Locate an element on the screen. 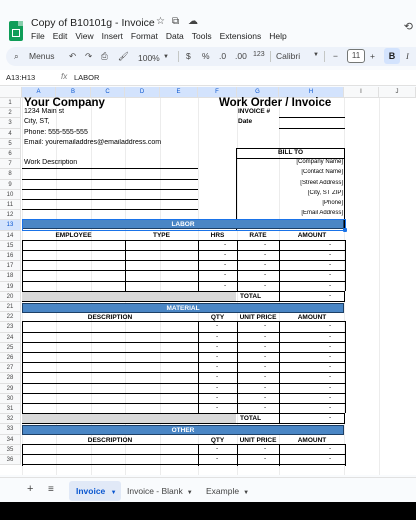 The height and width of the screenshot is (520, 416). fill-handle is located at coordinates (345, 229).